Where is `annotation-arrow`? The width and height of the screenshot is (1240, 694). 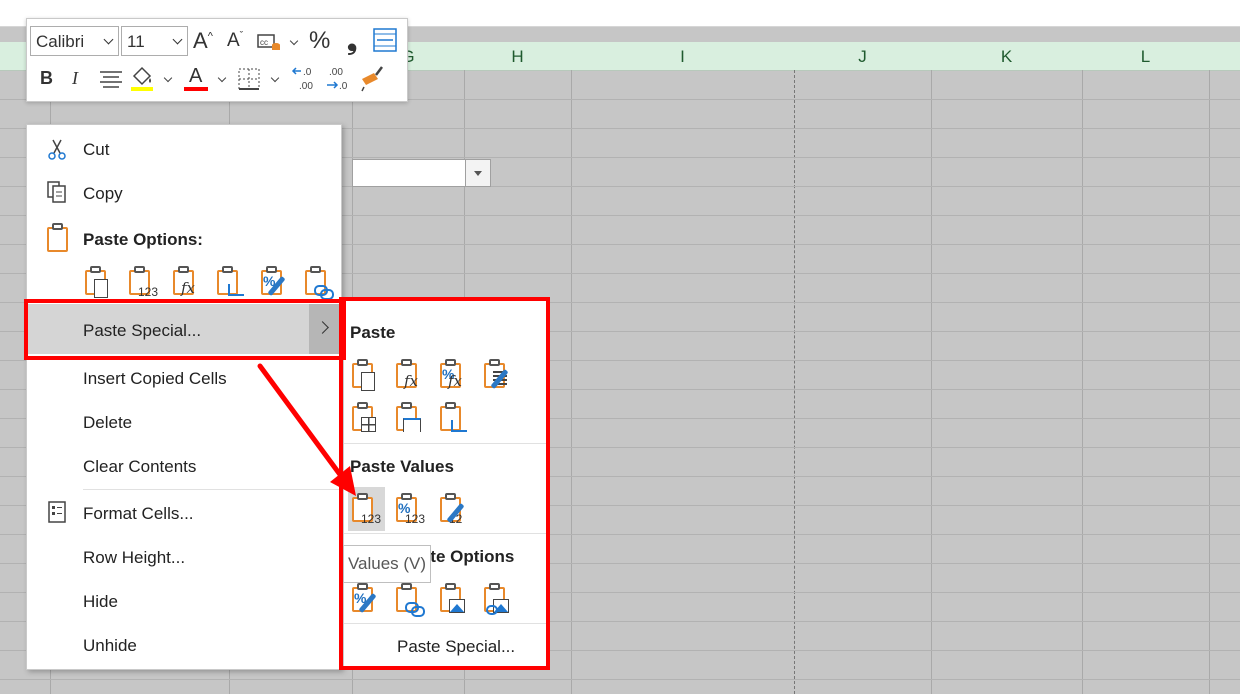
annotation-arrow is located at coordinates (306, 429).